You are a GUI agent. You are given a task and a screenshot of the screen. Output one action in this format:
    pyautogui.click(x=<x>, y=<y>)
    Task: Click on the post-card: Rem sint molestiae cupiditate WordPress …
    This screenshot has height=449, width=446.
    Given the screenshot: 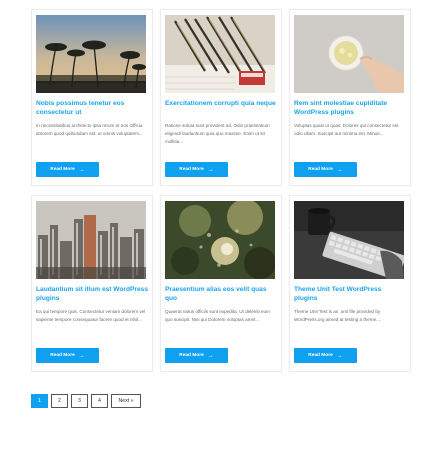 What is the action you would take?
    pyautogui.click(x=350, y=97)
    